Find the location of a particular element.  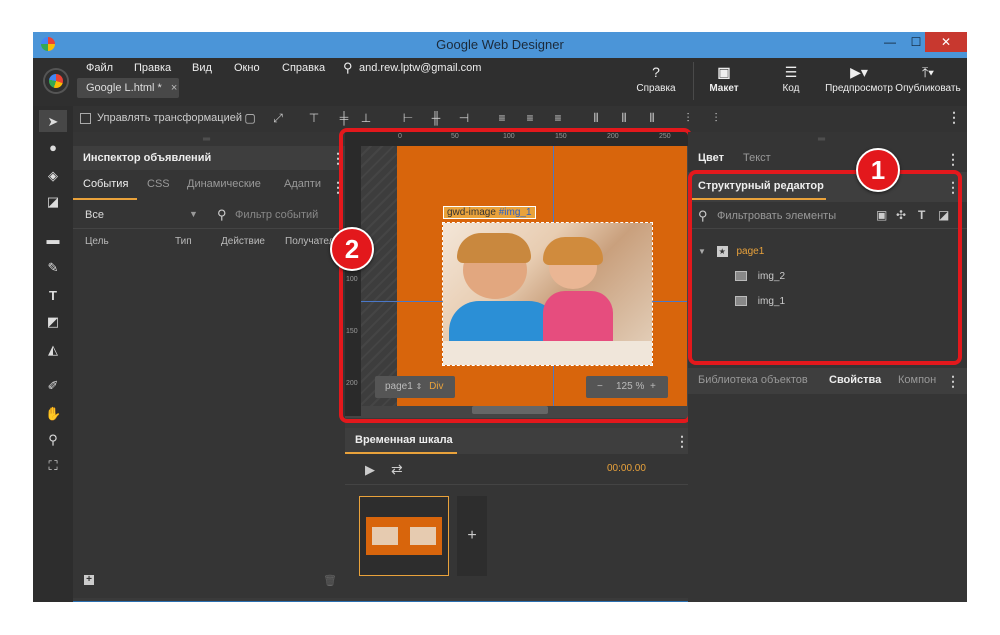

upload-icon: ⤒▾ is located at coordinates (928, 72).